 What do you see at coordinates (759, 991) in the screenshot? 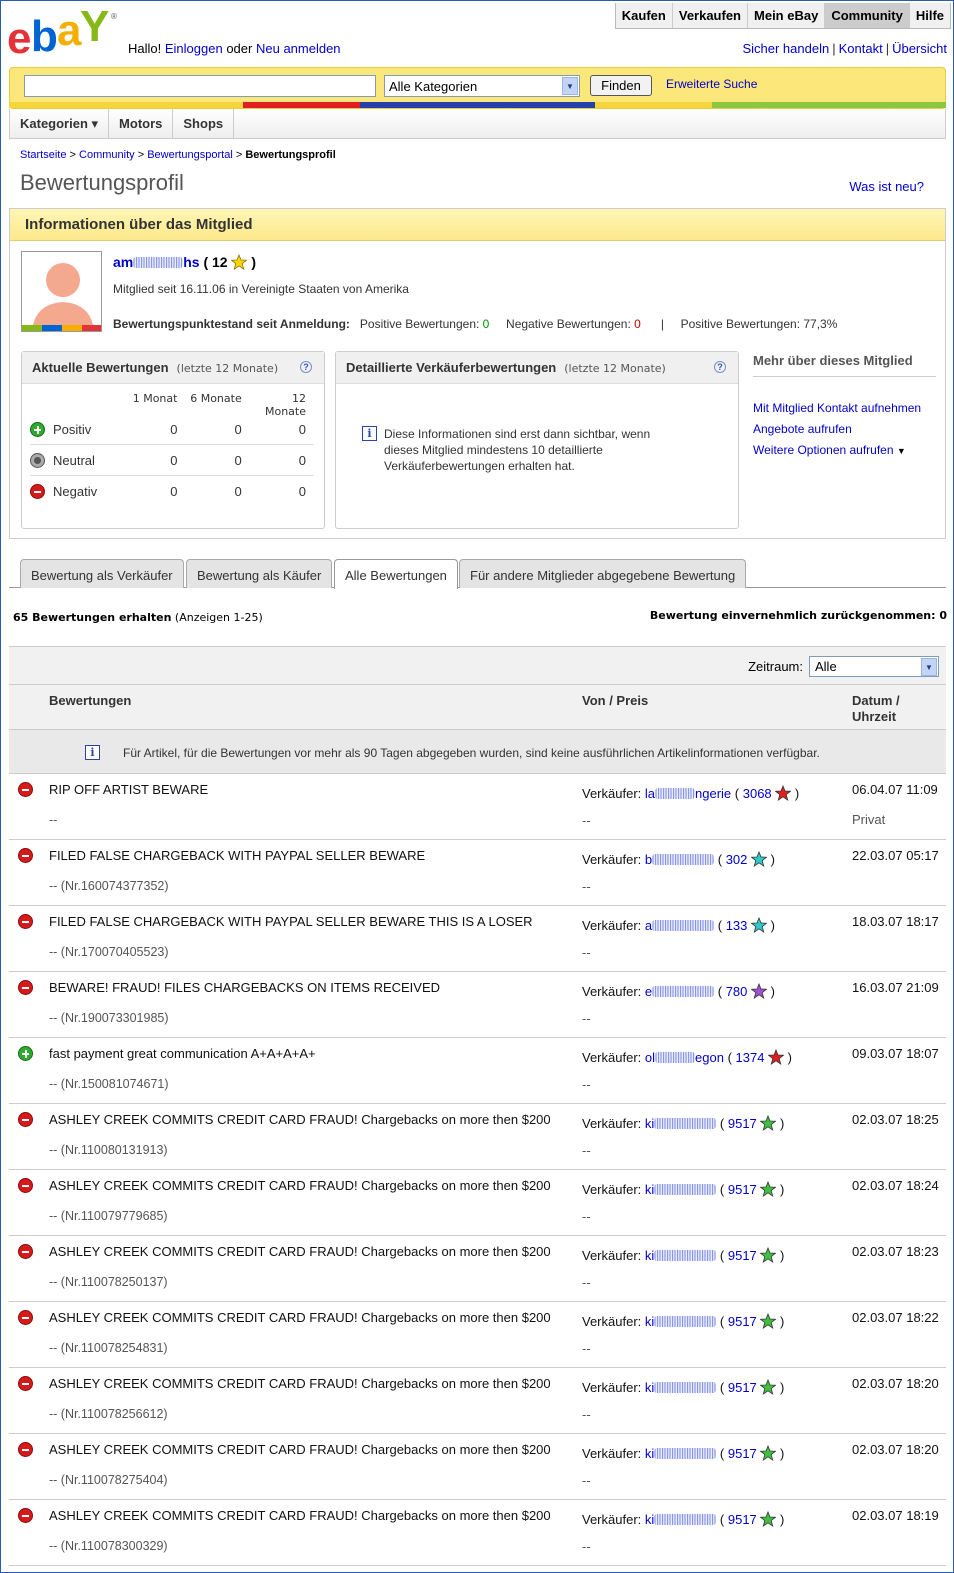
I see `purple-star-icon` at bounding box center [759, 991].